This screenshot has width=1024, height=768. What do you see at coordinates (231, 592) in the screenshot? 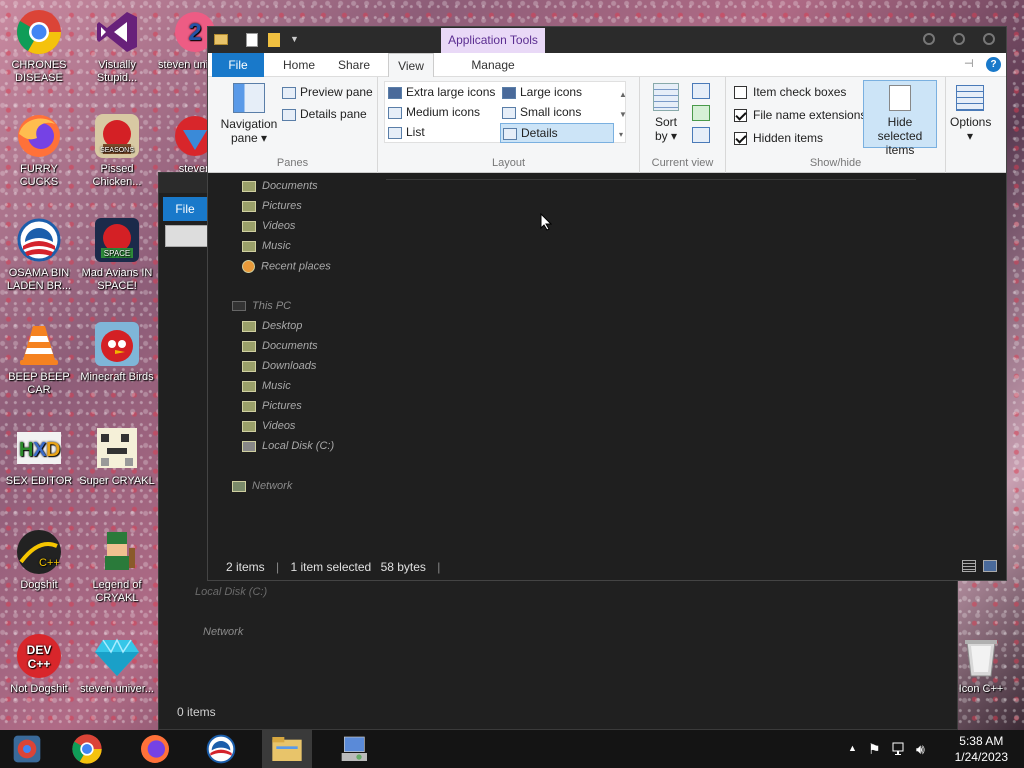
I see `background-tree-local-disk: Local Disk (C:)` at bounding box center [231, 592].